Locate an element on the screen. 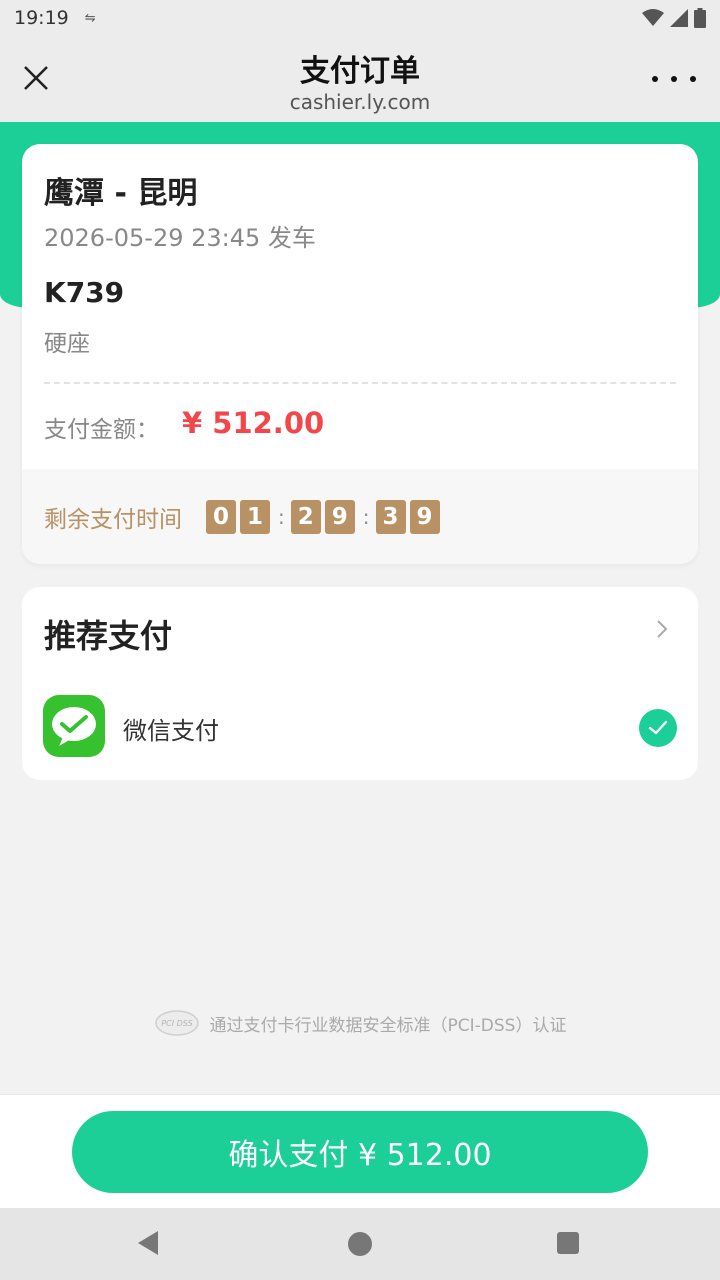 The image size is (720, 1280). selected-check-icon is located at coordinates (658, 728).